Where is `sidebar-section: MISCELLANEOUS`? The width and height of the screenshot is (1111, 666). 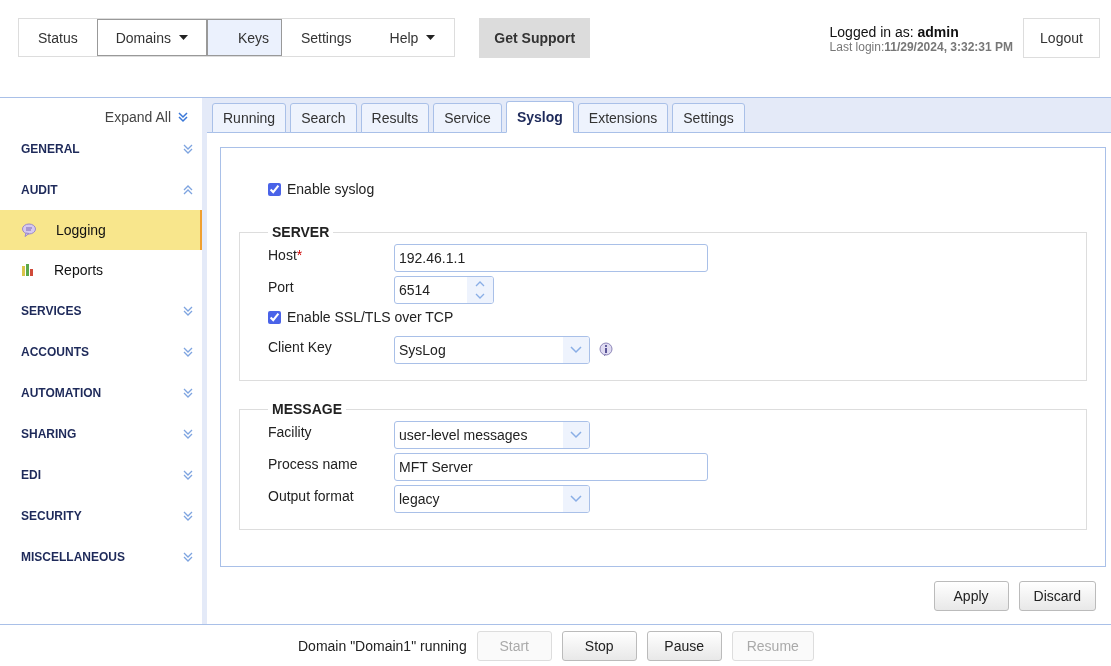 sidebar-section: MISCELLANEOUS is located at coordinates (101, 556).